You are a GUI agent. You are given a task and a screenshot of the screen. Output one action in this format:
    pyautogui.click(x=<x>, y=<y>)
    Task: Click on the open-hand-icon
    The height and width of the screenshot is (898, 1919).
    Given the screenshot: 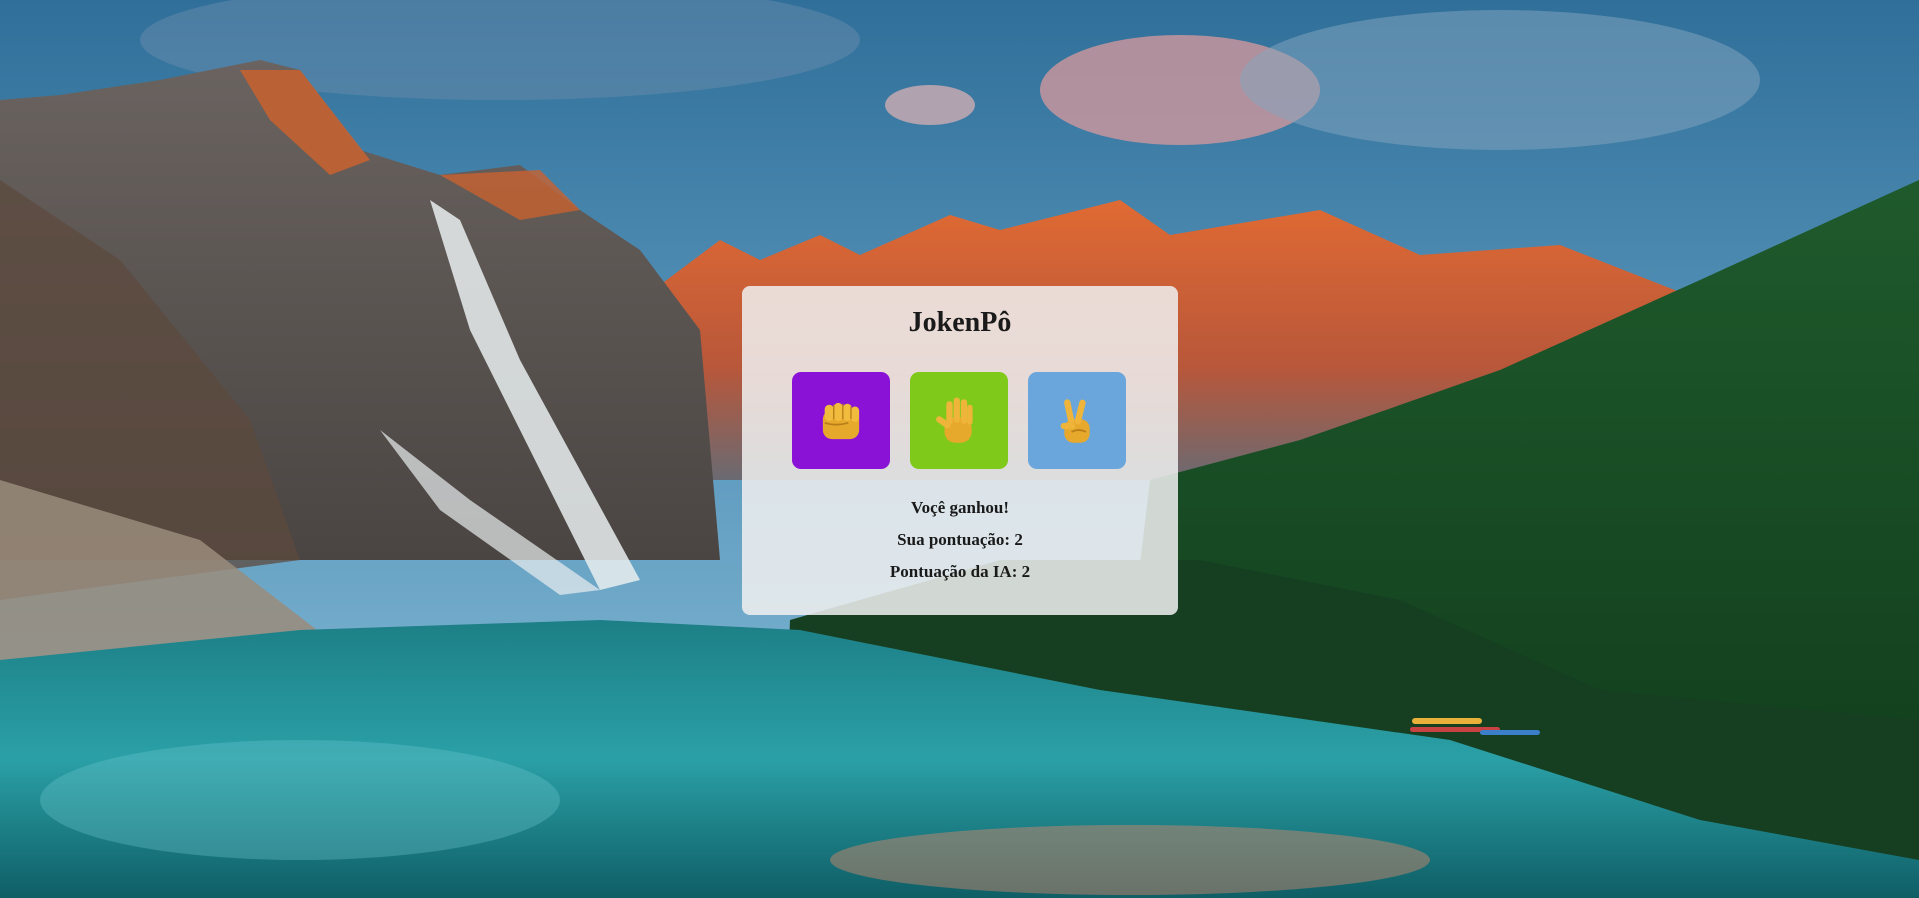 What is the action you would take?
    pyautogui.click(x=954, y=419)
    